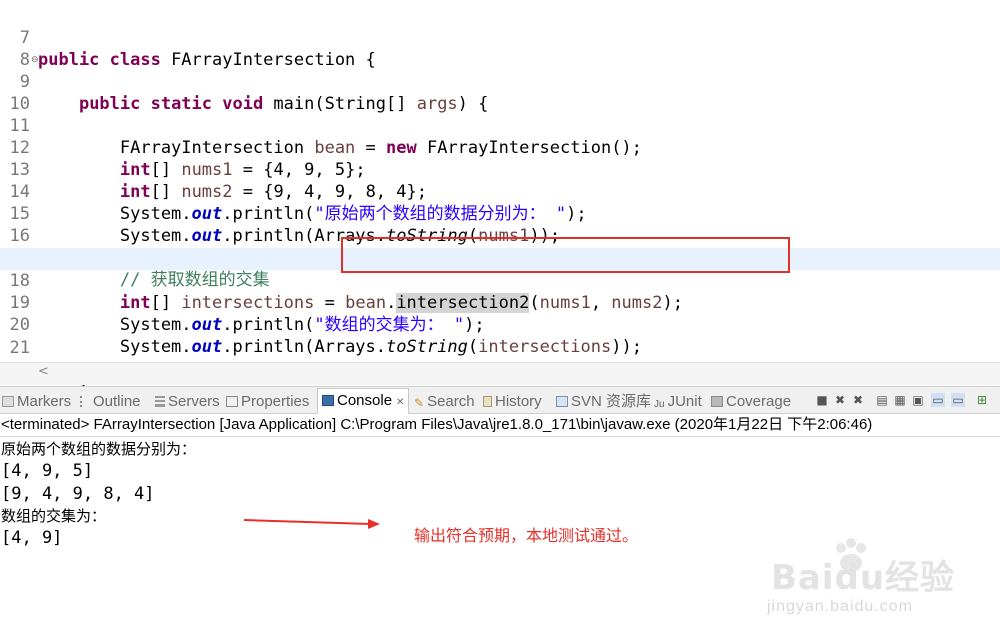 The image size is (1000, 644). Describe the element at coordinates (78, 494) in the screenshot. I see `console-output-line: [9, 4, 9, 8, 4]` at that location.